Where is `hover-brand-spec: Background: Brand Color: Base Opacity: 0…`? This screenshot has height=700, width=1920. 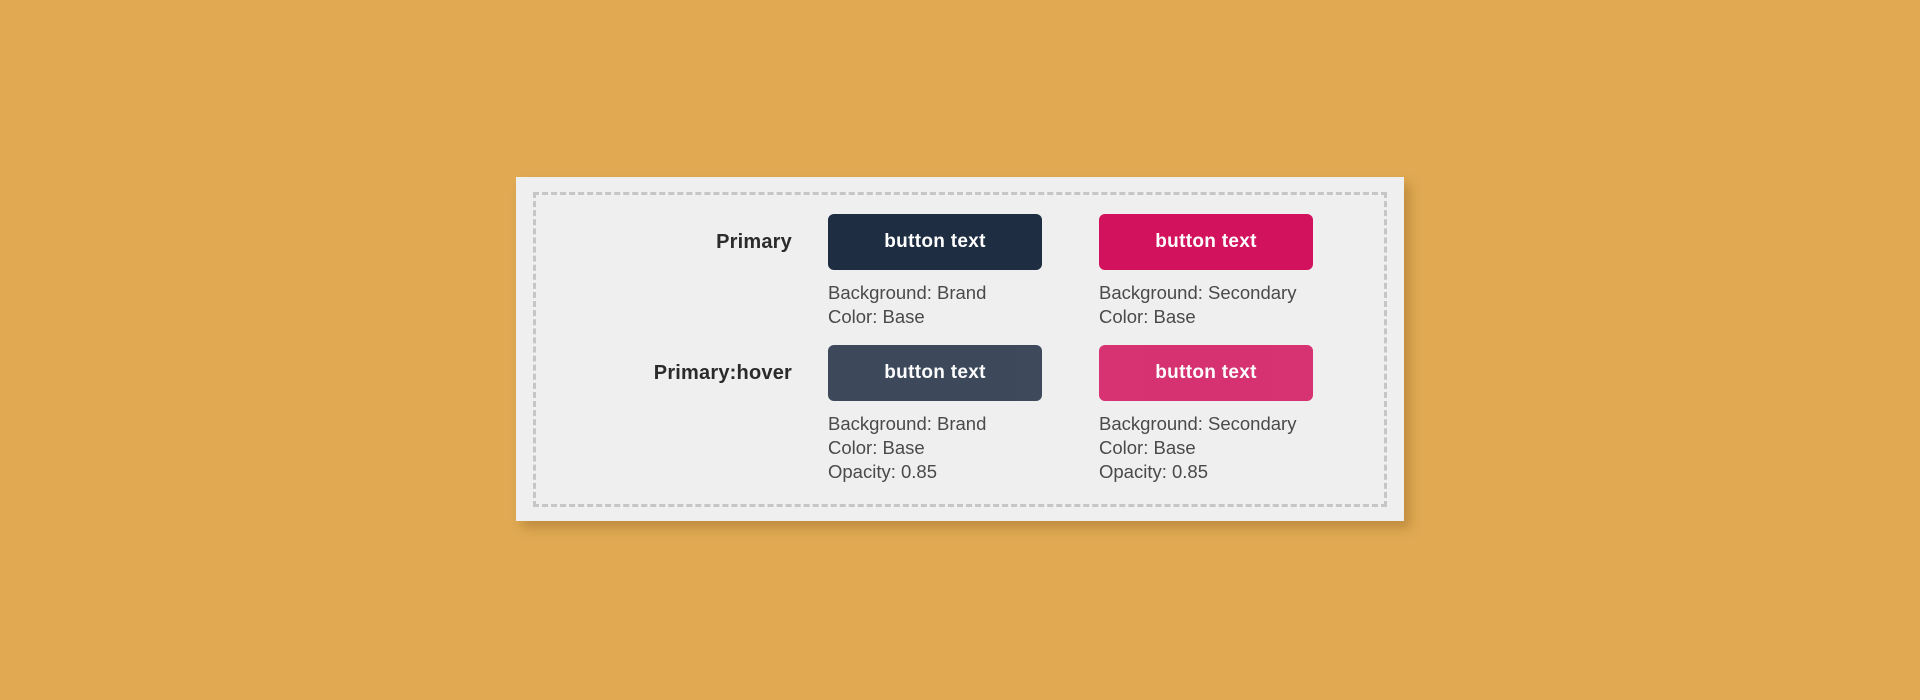
hover-brand-spec: Background: Brand Color: Base Opacity: 0… is located at coordinates (935, 448).